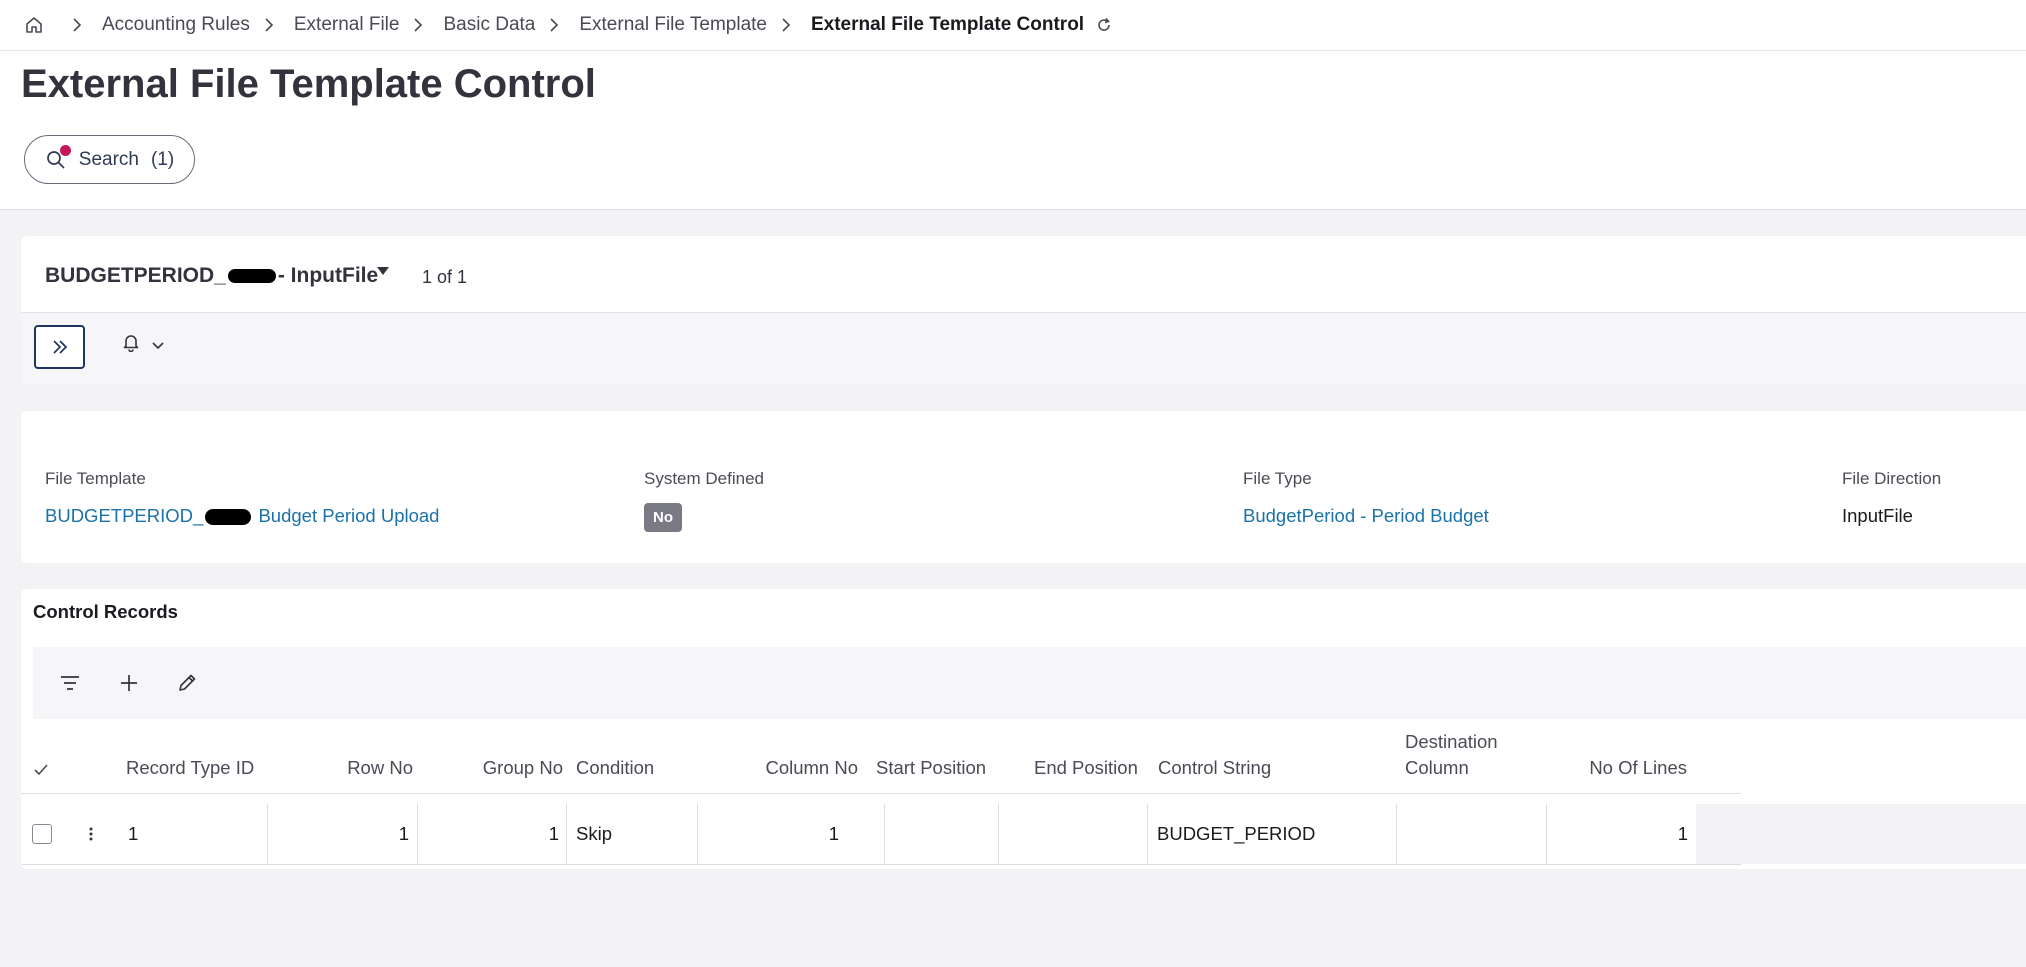 The image size is (2026, 967). What do you see at coordinates (931, 768) in the screenshot?
I see `col-start-position: Start Position` at bounding box center [931, 768].